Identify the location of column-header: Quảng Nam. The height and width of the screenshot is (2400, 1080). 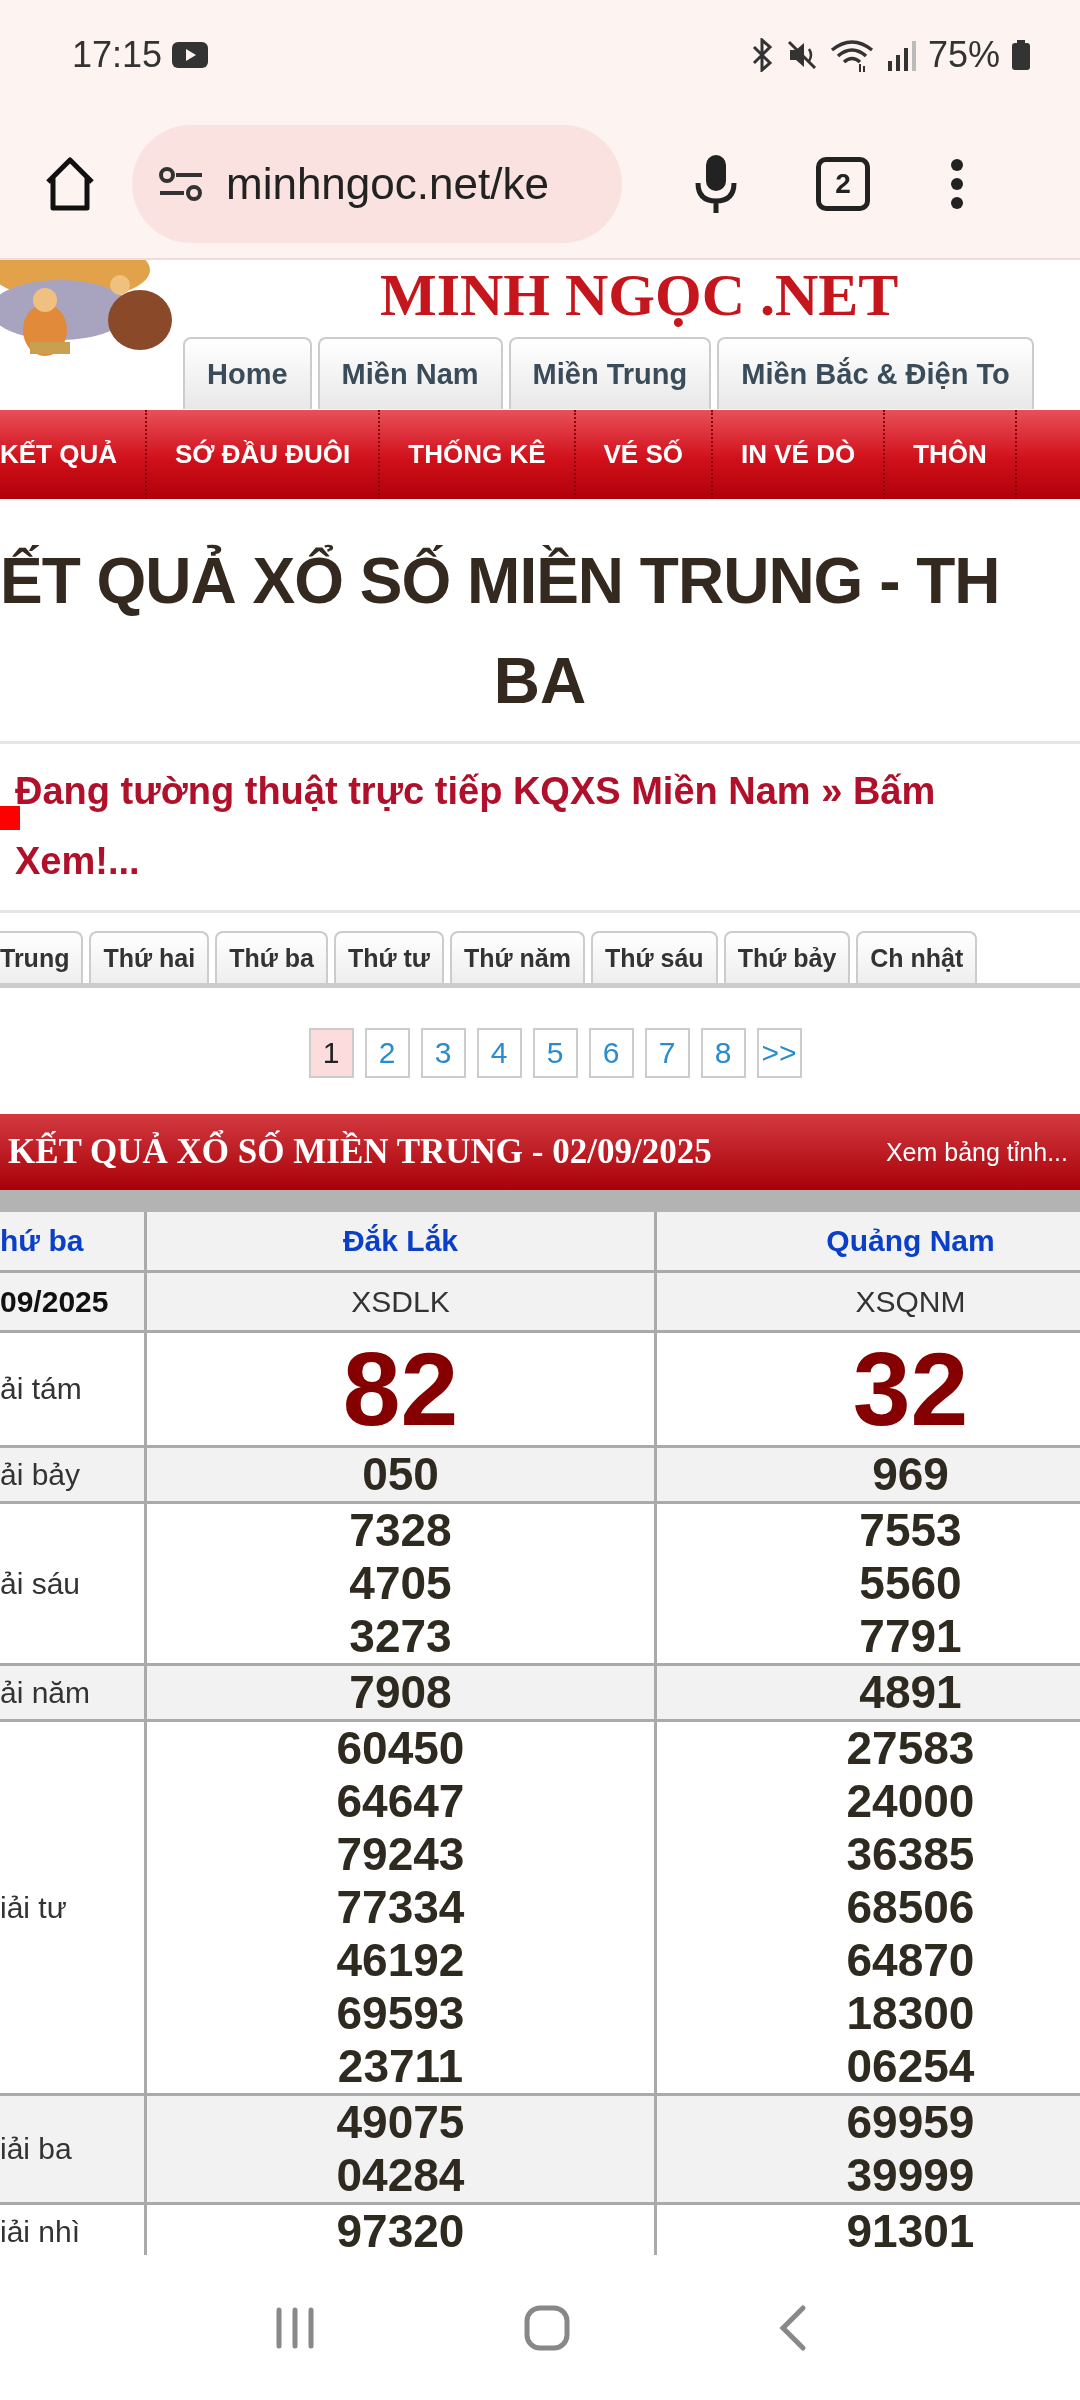
(910, 1241).